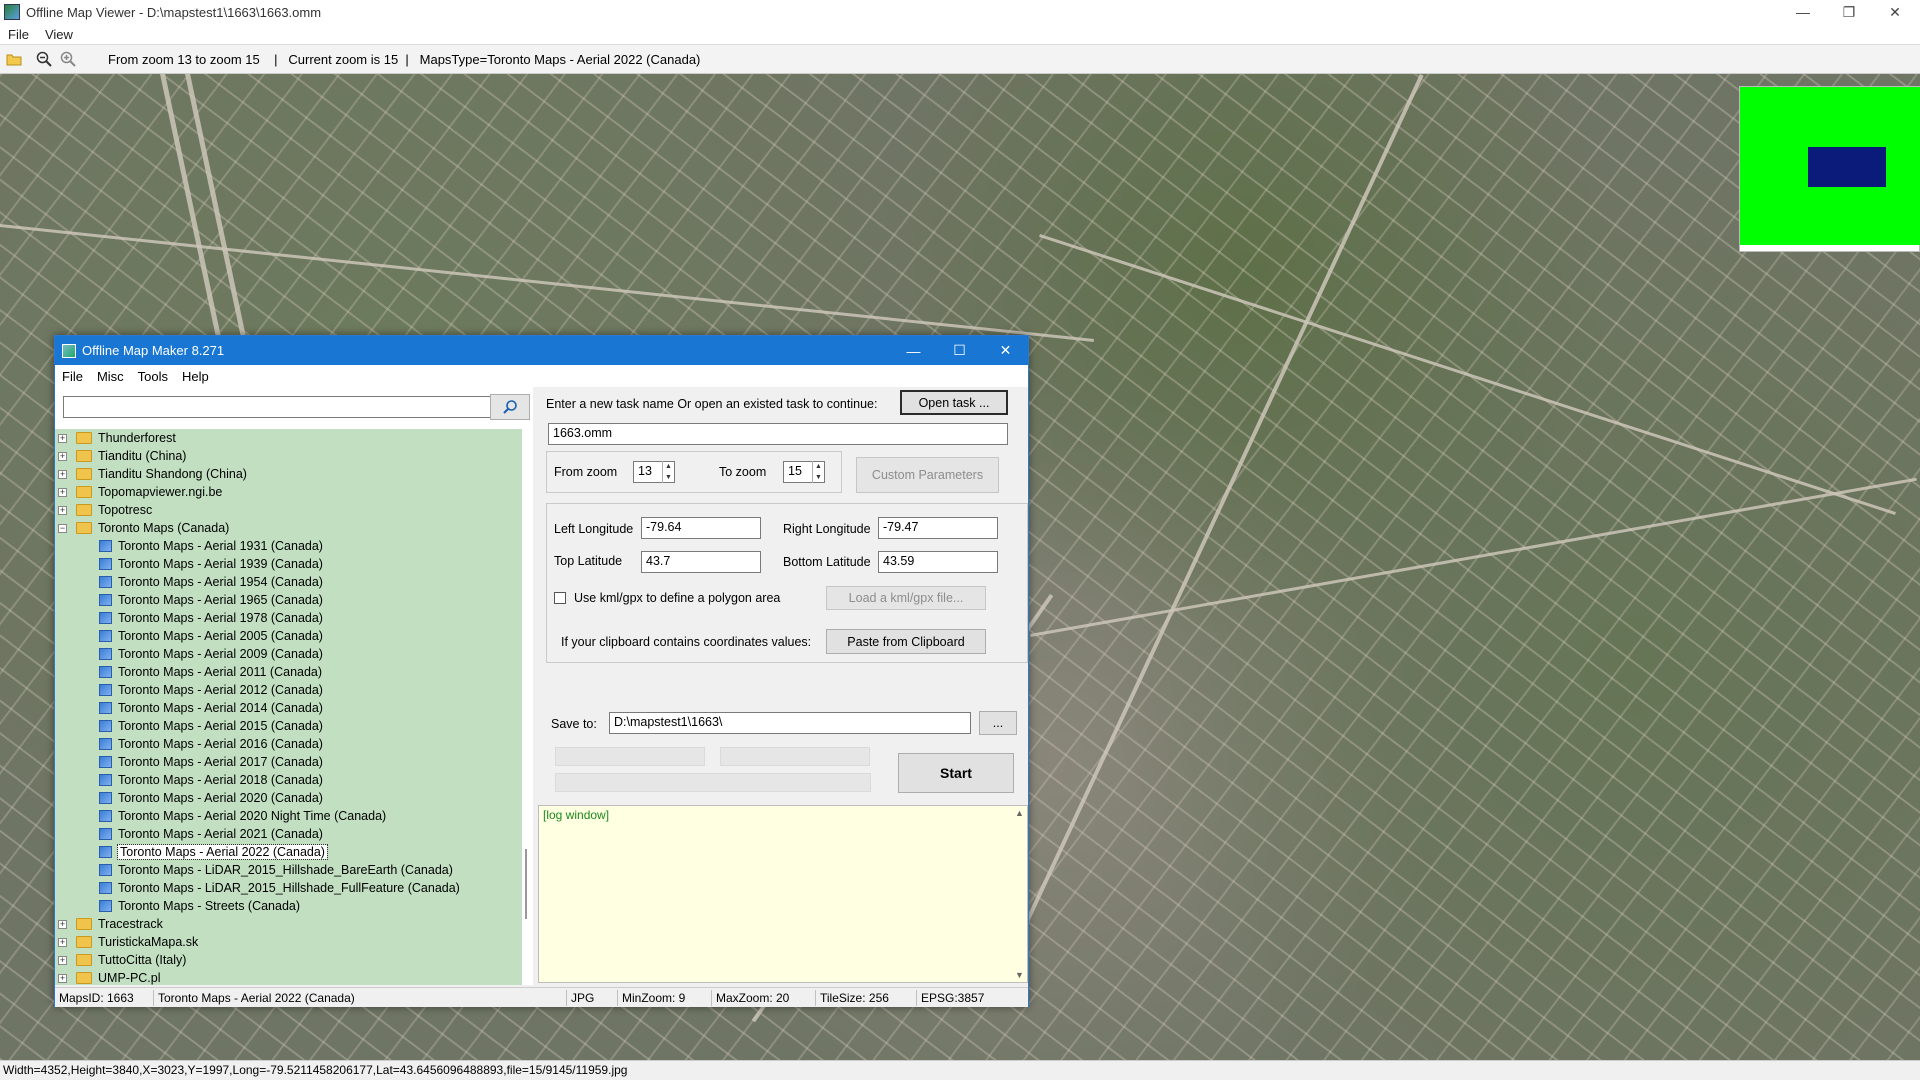 This screenshot has height=1080, width=1920. I want to click on dialog-menu-help: Help, so click(195, 376).